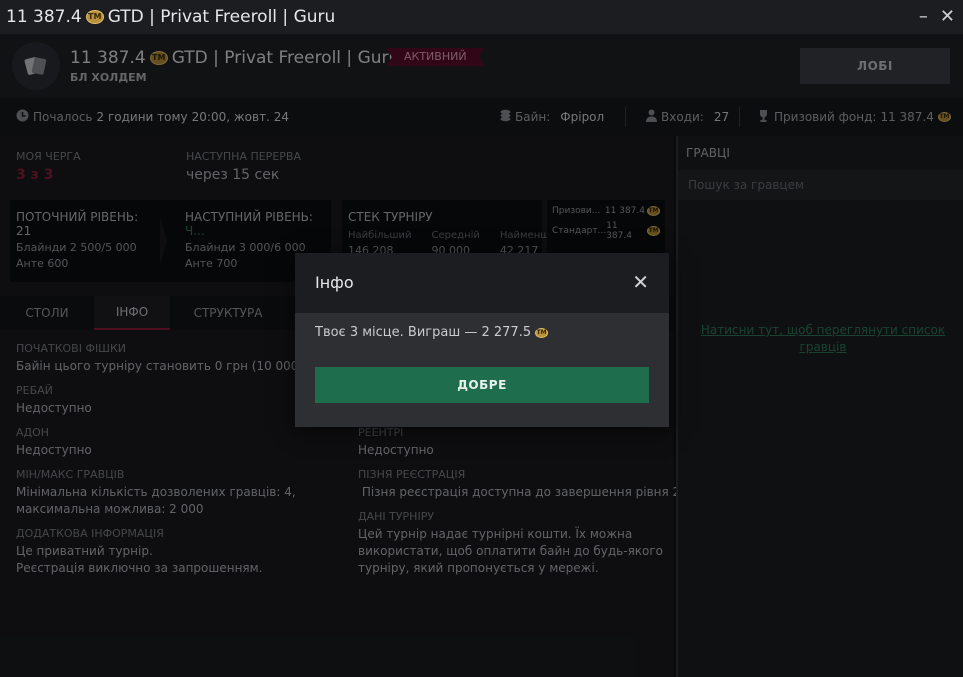 The image size is (963, 677). I want to click on dialog-message: Твоє 3 місце. Виграш — 2 277.5 TM, so click(432, 332).